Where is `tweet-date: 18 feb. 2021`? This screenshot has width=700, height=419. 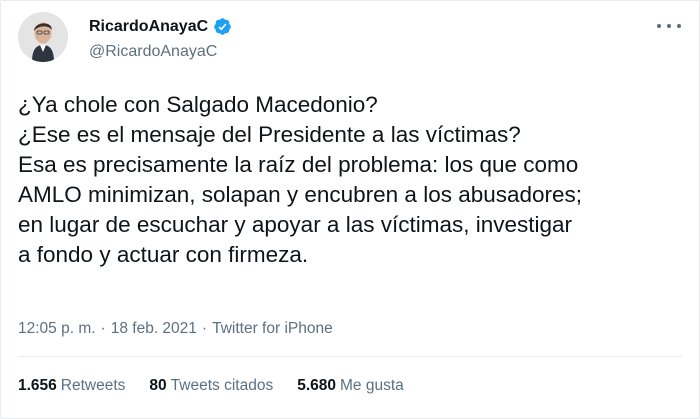
tweet-date: 18 feb. 2021 is located at coordinates (154, 329).